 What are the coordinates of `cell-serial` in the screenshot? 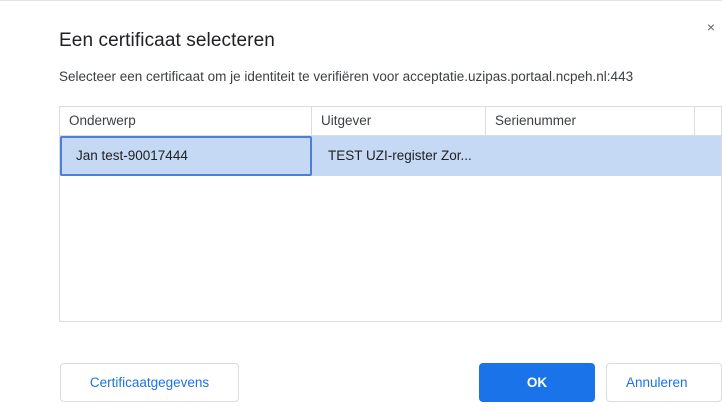 It's located at (590, 156).